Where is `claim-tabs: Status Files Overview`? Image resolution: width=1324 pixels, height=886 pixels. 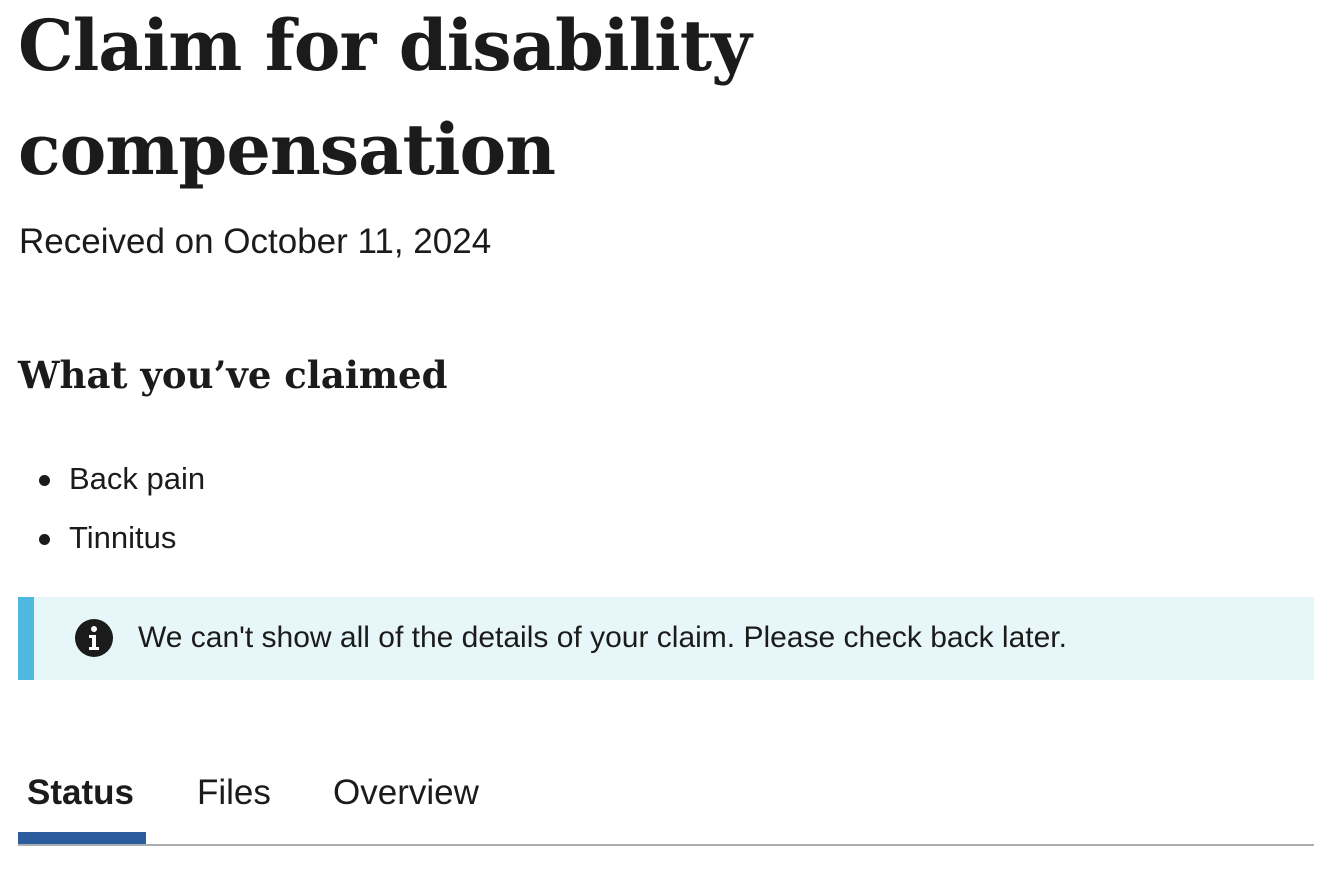 claim-tabs: Status Files Overview is located at coordinates (666, 803).